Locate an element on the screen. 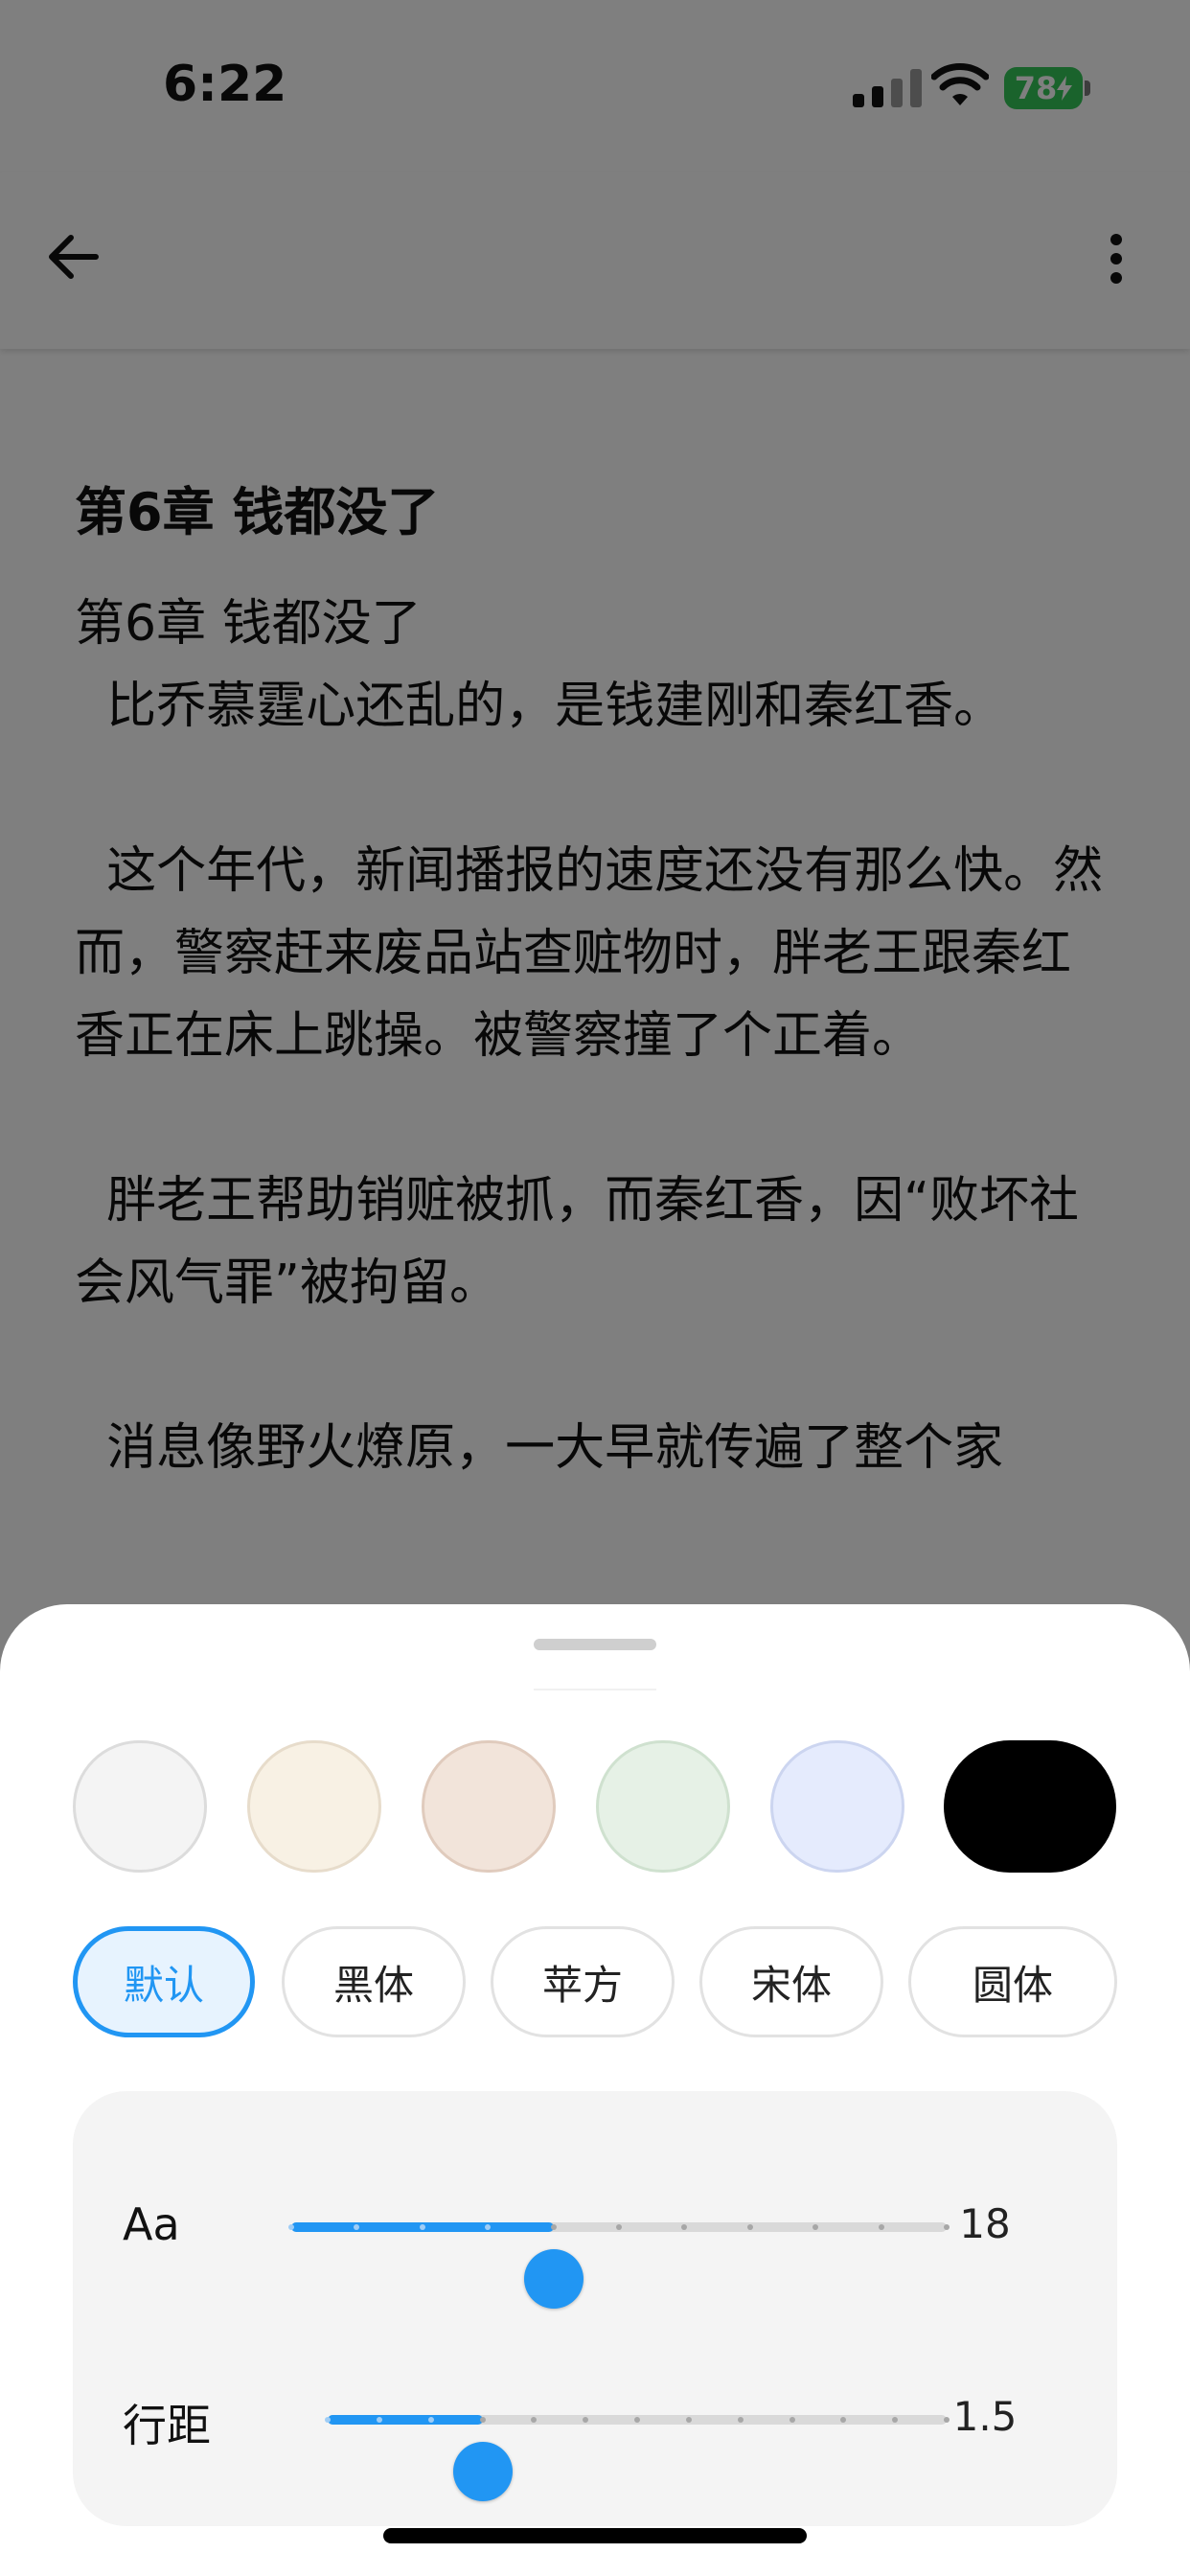  font-option-heiti: 黑体 is located at coordinates (374, 1981).